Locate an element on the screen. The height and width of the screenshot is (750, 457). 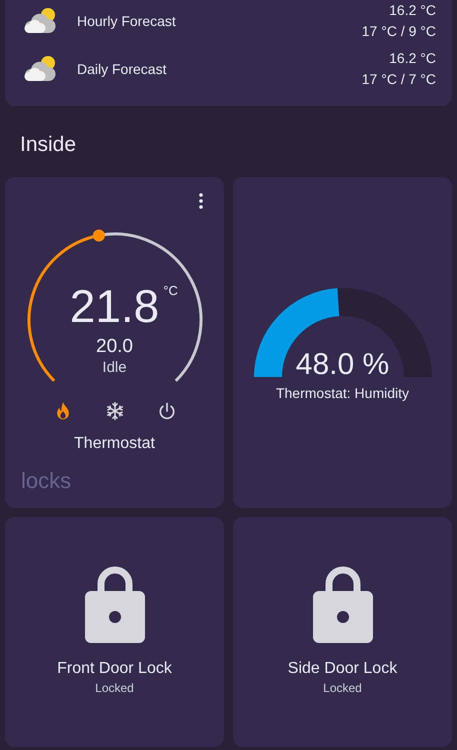
snowflake-icon is located at coordinates (114, 411).